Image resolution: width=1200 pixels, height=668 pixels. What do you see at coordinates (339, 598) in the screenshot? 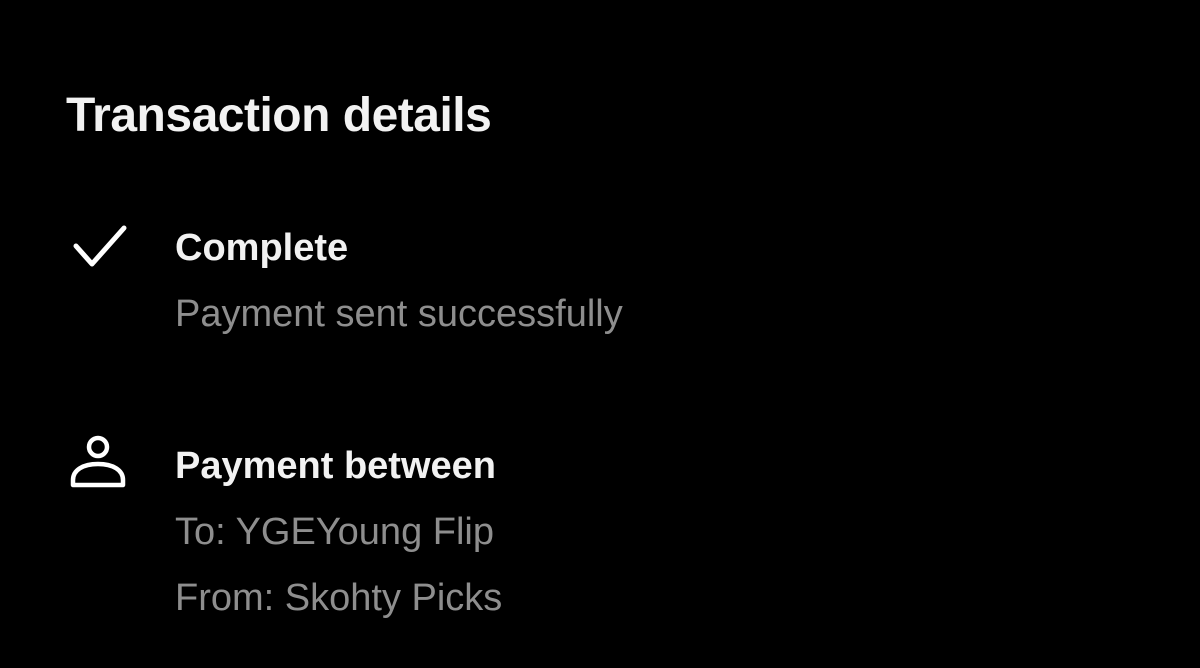
I see `sender-text: From: Skohty Picks` at bounding box center [339, 598].